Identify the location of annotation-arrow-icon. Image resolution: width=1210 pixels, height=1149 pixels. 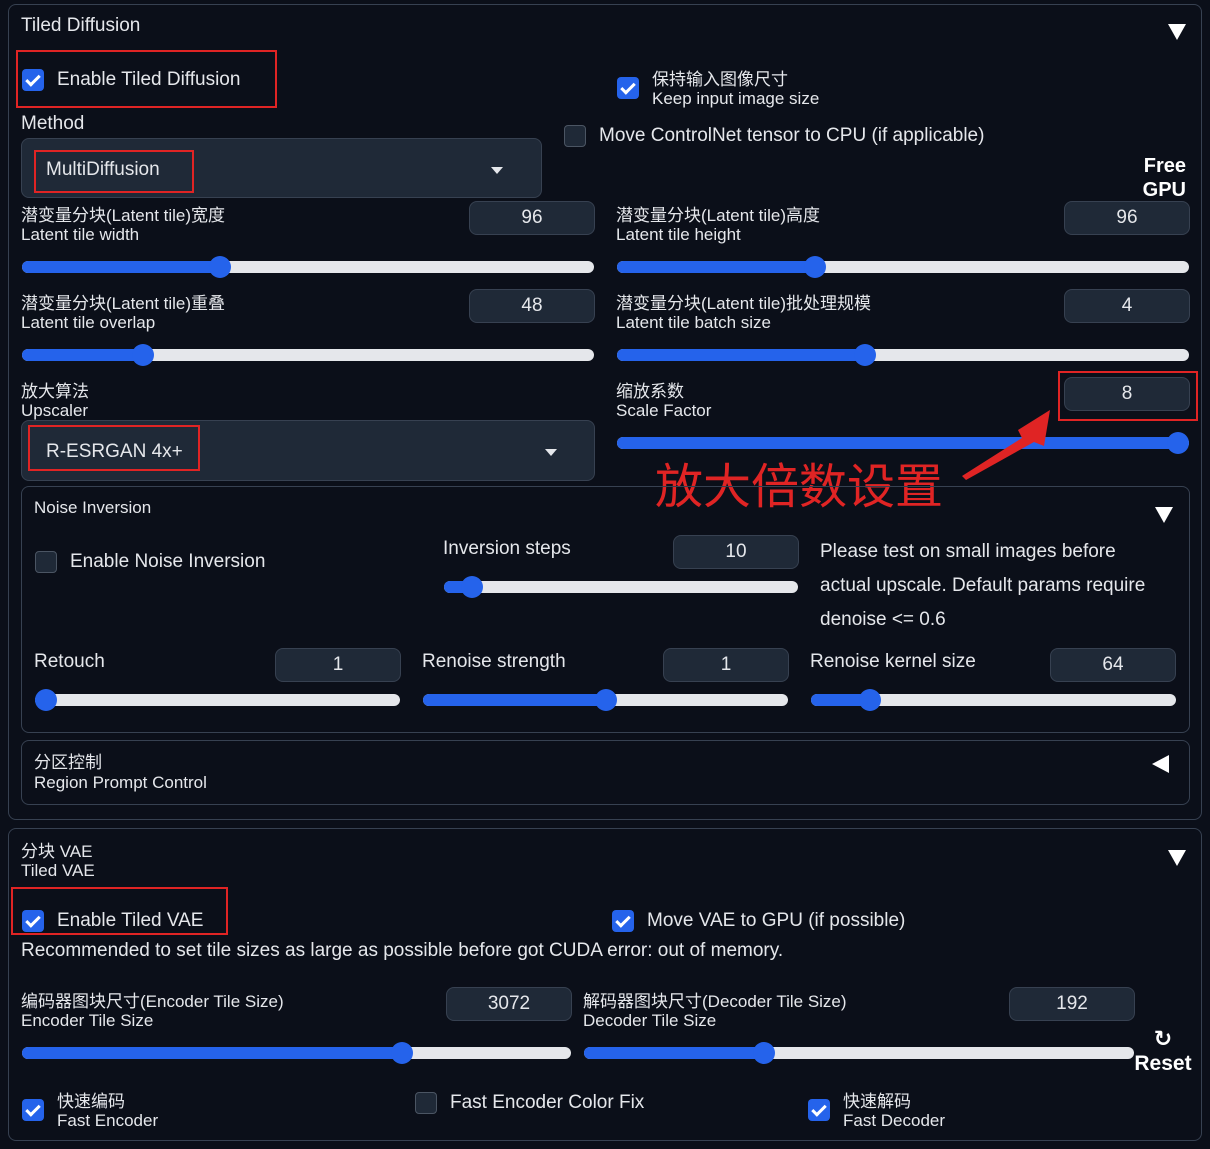
(1006, 445).